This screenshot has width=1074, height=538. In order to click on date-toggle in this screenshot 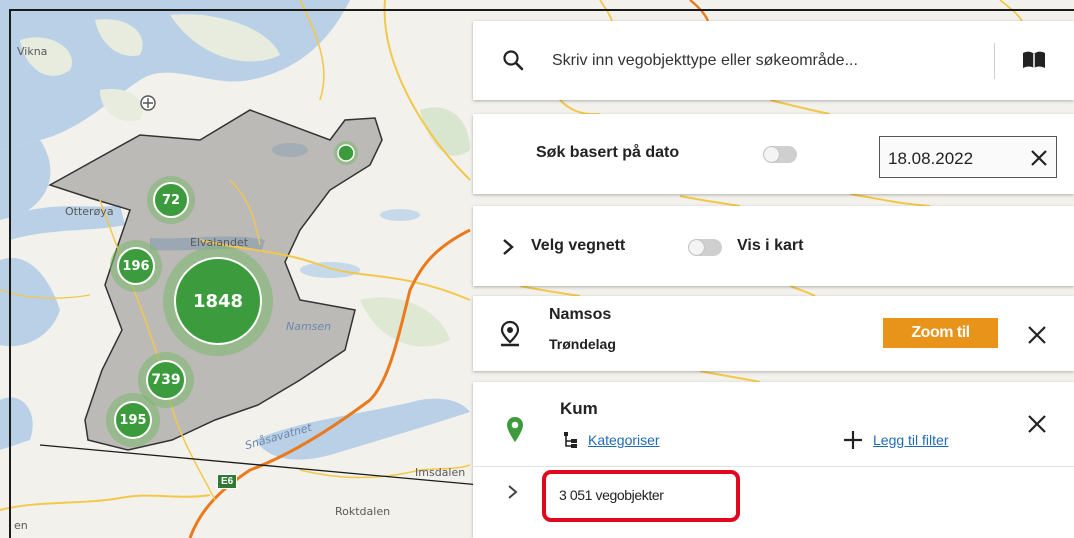, I will do `click(780, 154)`.